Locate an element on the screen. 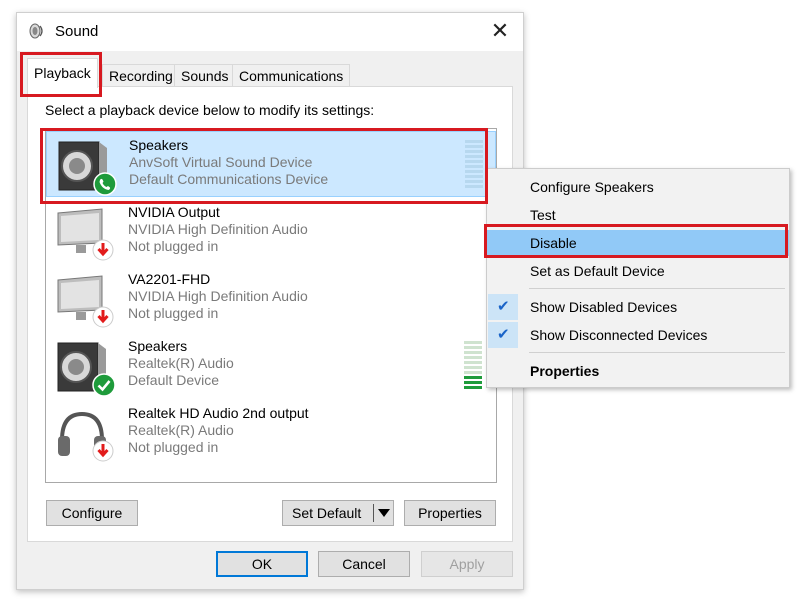 The height and width of the screenshot is (602, 800). close-button: ✕ is located at coordinates (500, 32).